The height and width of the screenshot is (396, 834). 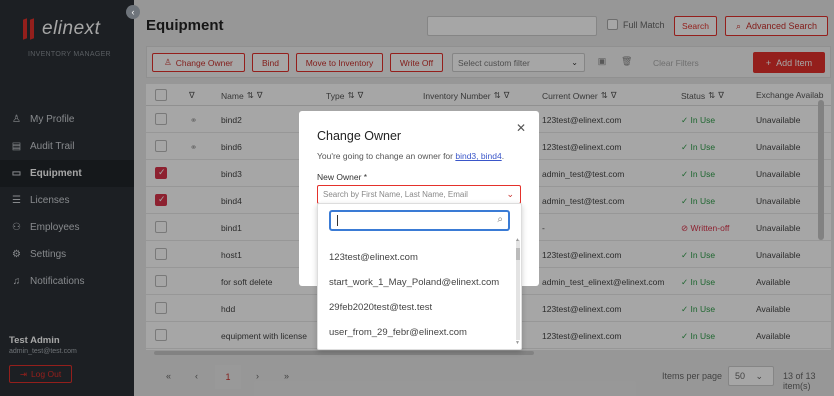 What do you see at coordinates (510, 194) in the screenshot?
I see `chevron-down-icon: ⌄` at bounding box center [510, 194].